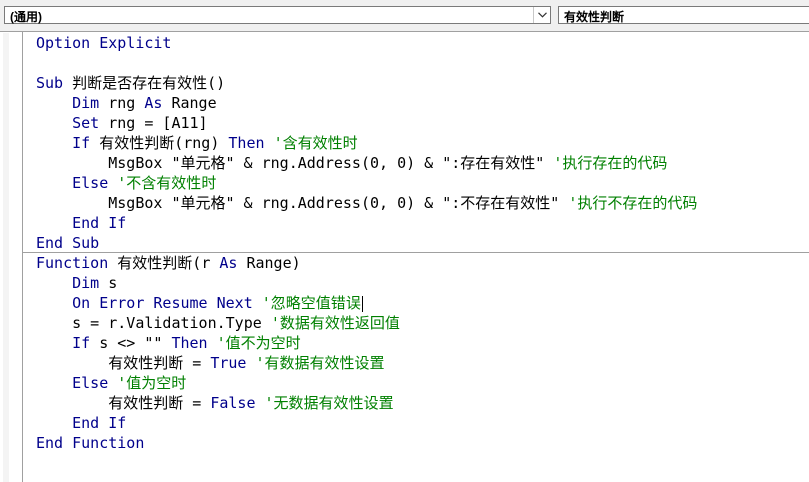  What do you see at coordinates (315, 143) in the screenshot?
I see `code-comment: '含有效性时` at bounding box center [315, 143].